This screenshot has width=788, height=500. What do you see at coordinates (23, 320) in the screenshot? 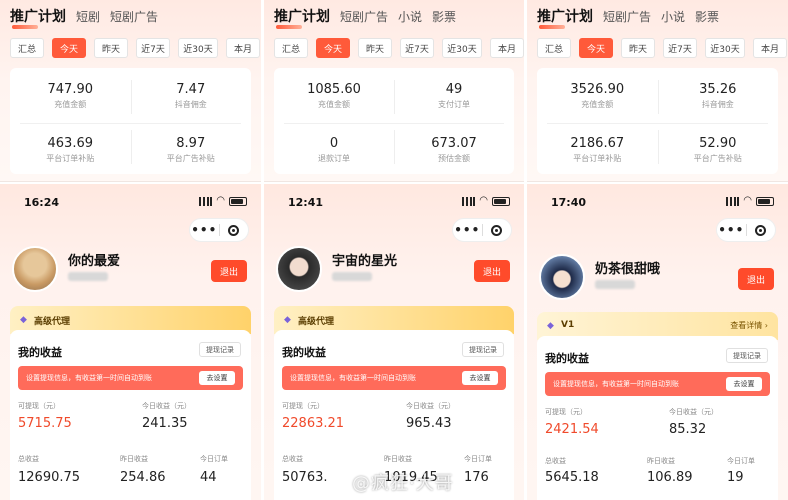
I see `diamond-icon: ◆` at bounding box center [23, 320].